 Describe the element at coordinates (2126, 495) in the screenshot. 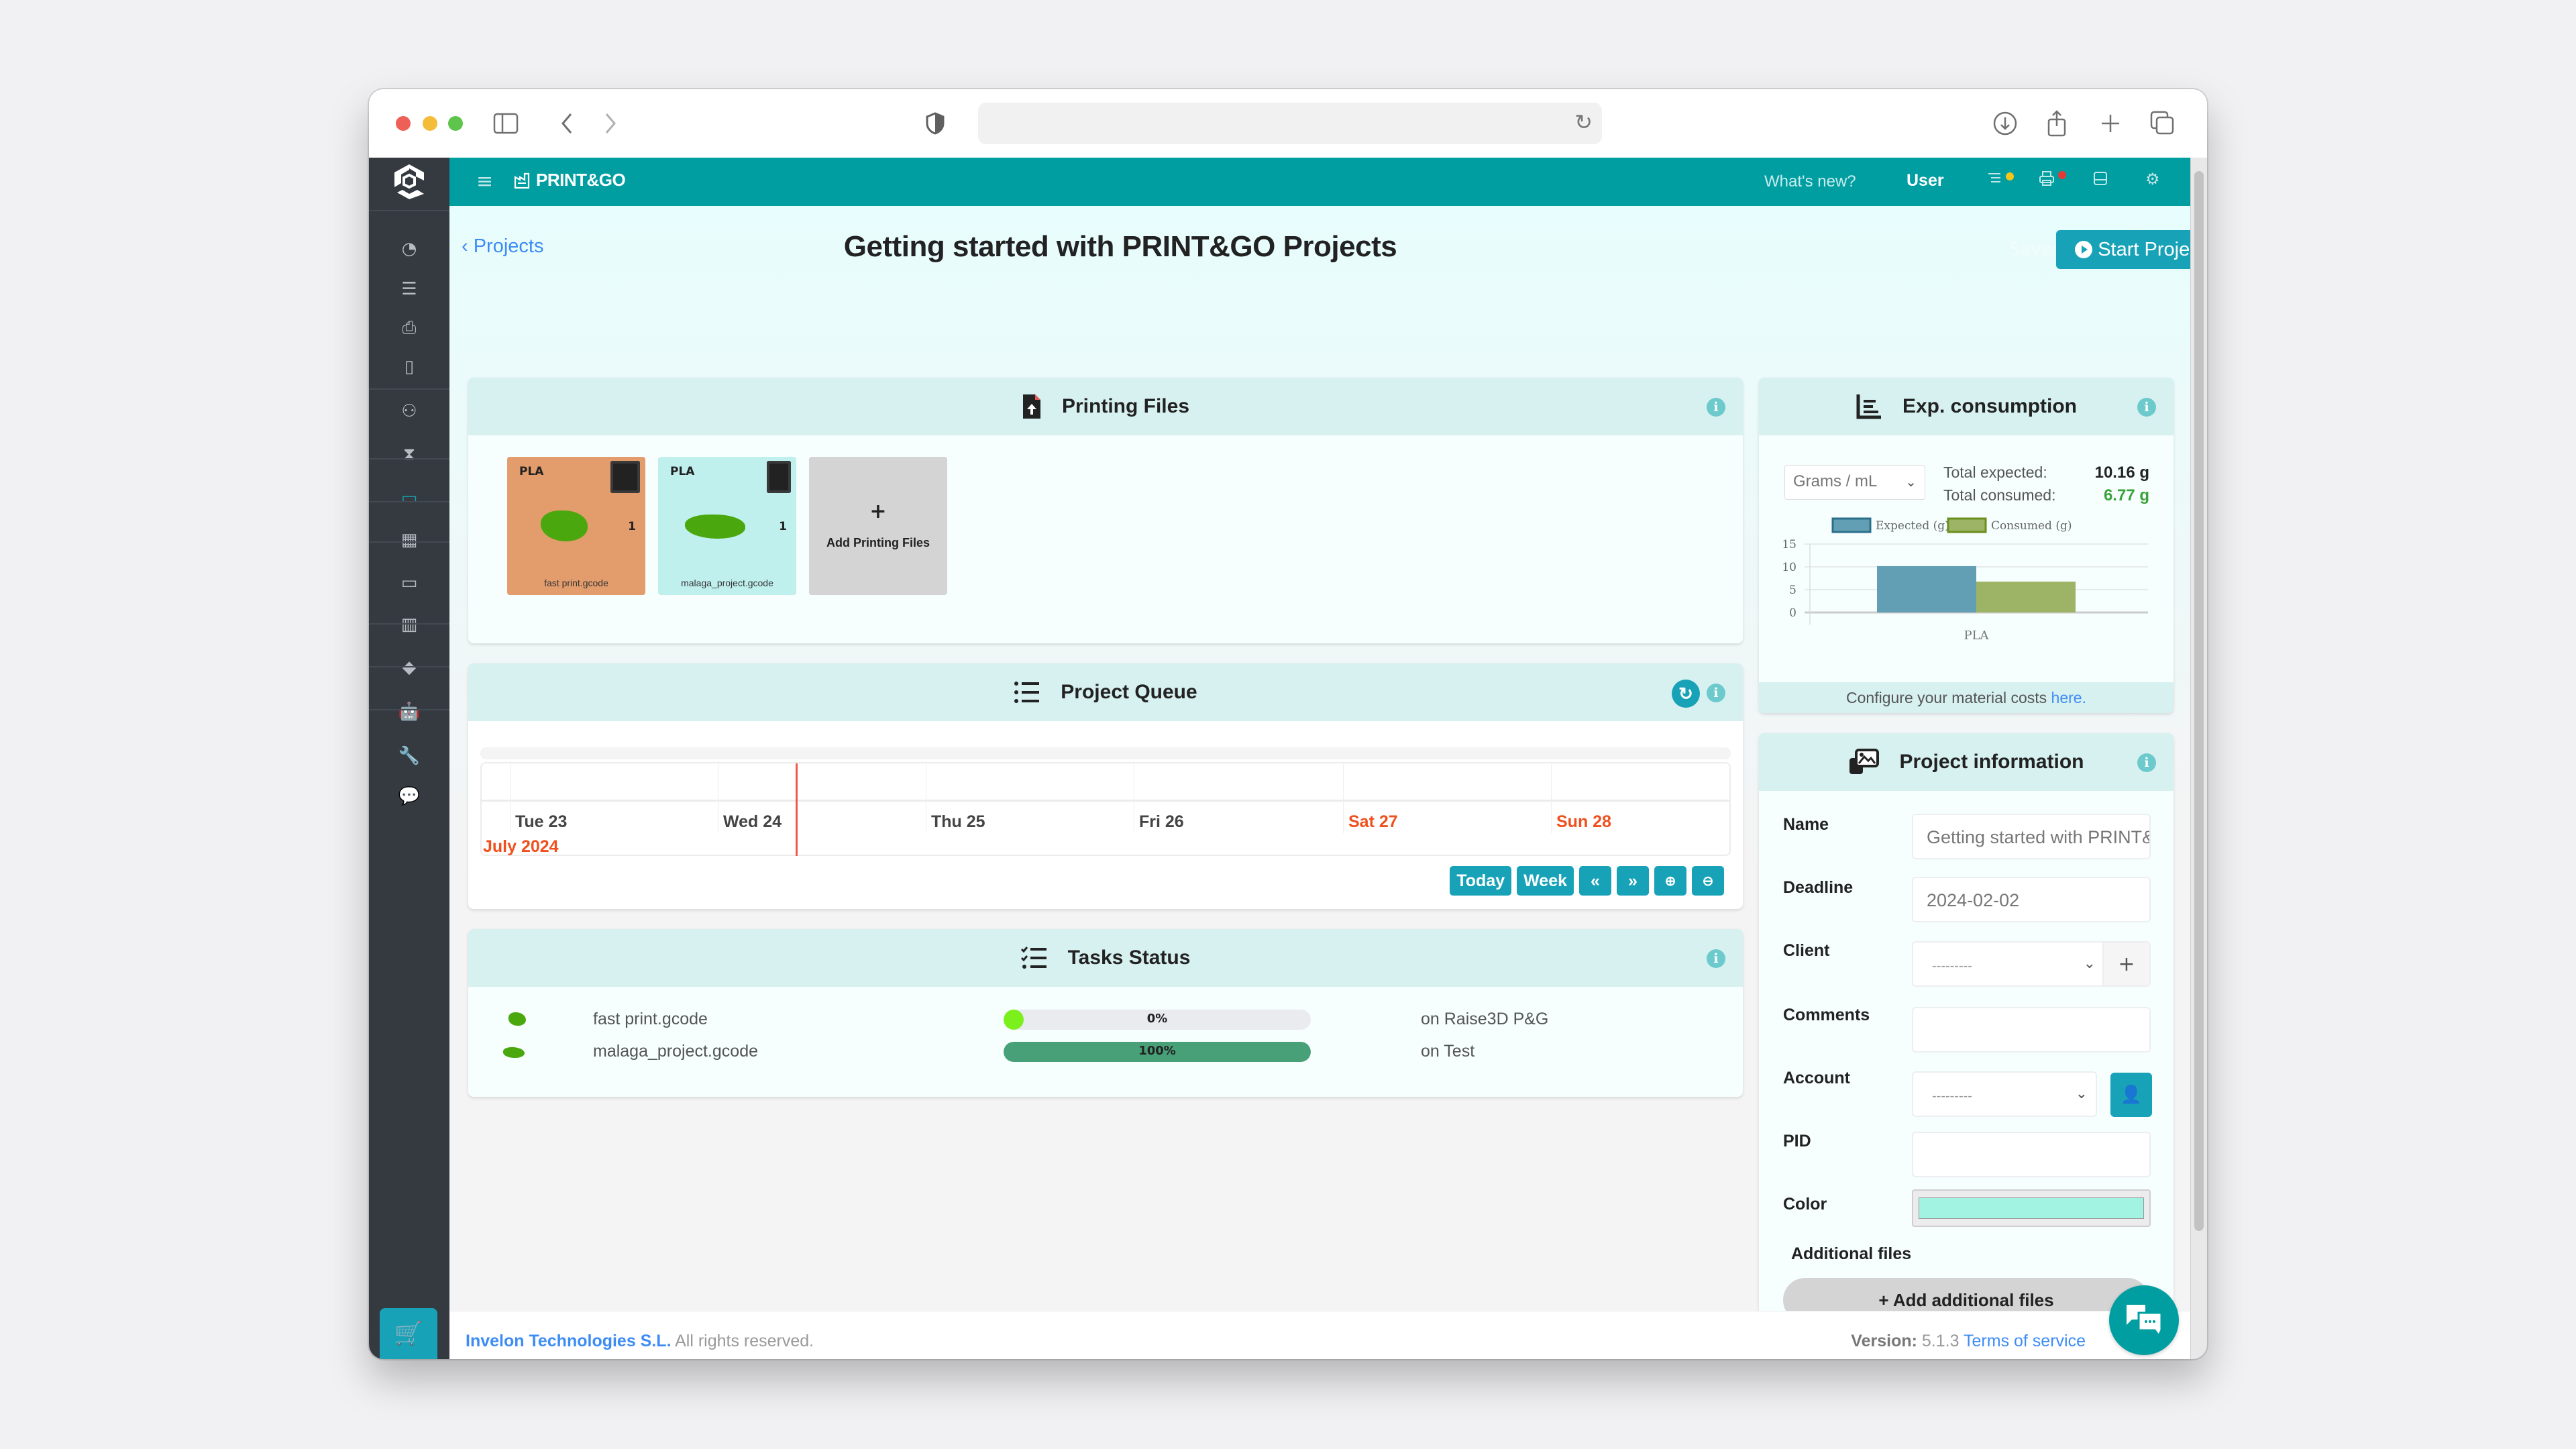

I see `total-consumed-value: 6.77 g` at that location.